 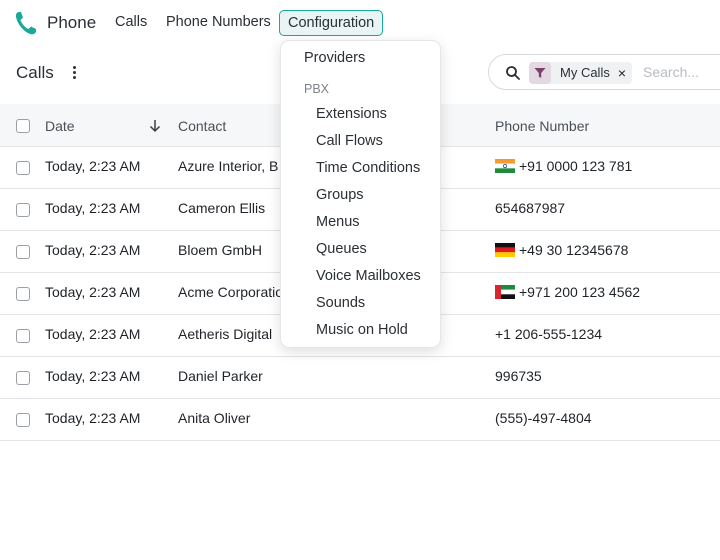 What do you see at coordinates (530, 208) in the screenshot?
I see `call-phone: 654687987` at bounding box center [530, 208].